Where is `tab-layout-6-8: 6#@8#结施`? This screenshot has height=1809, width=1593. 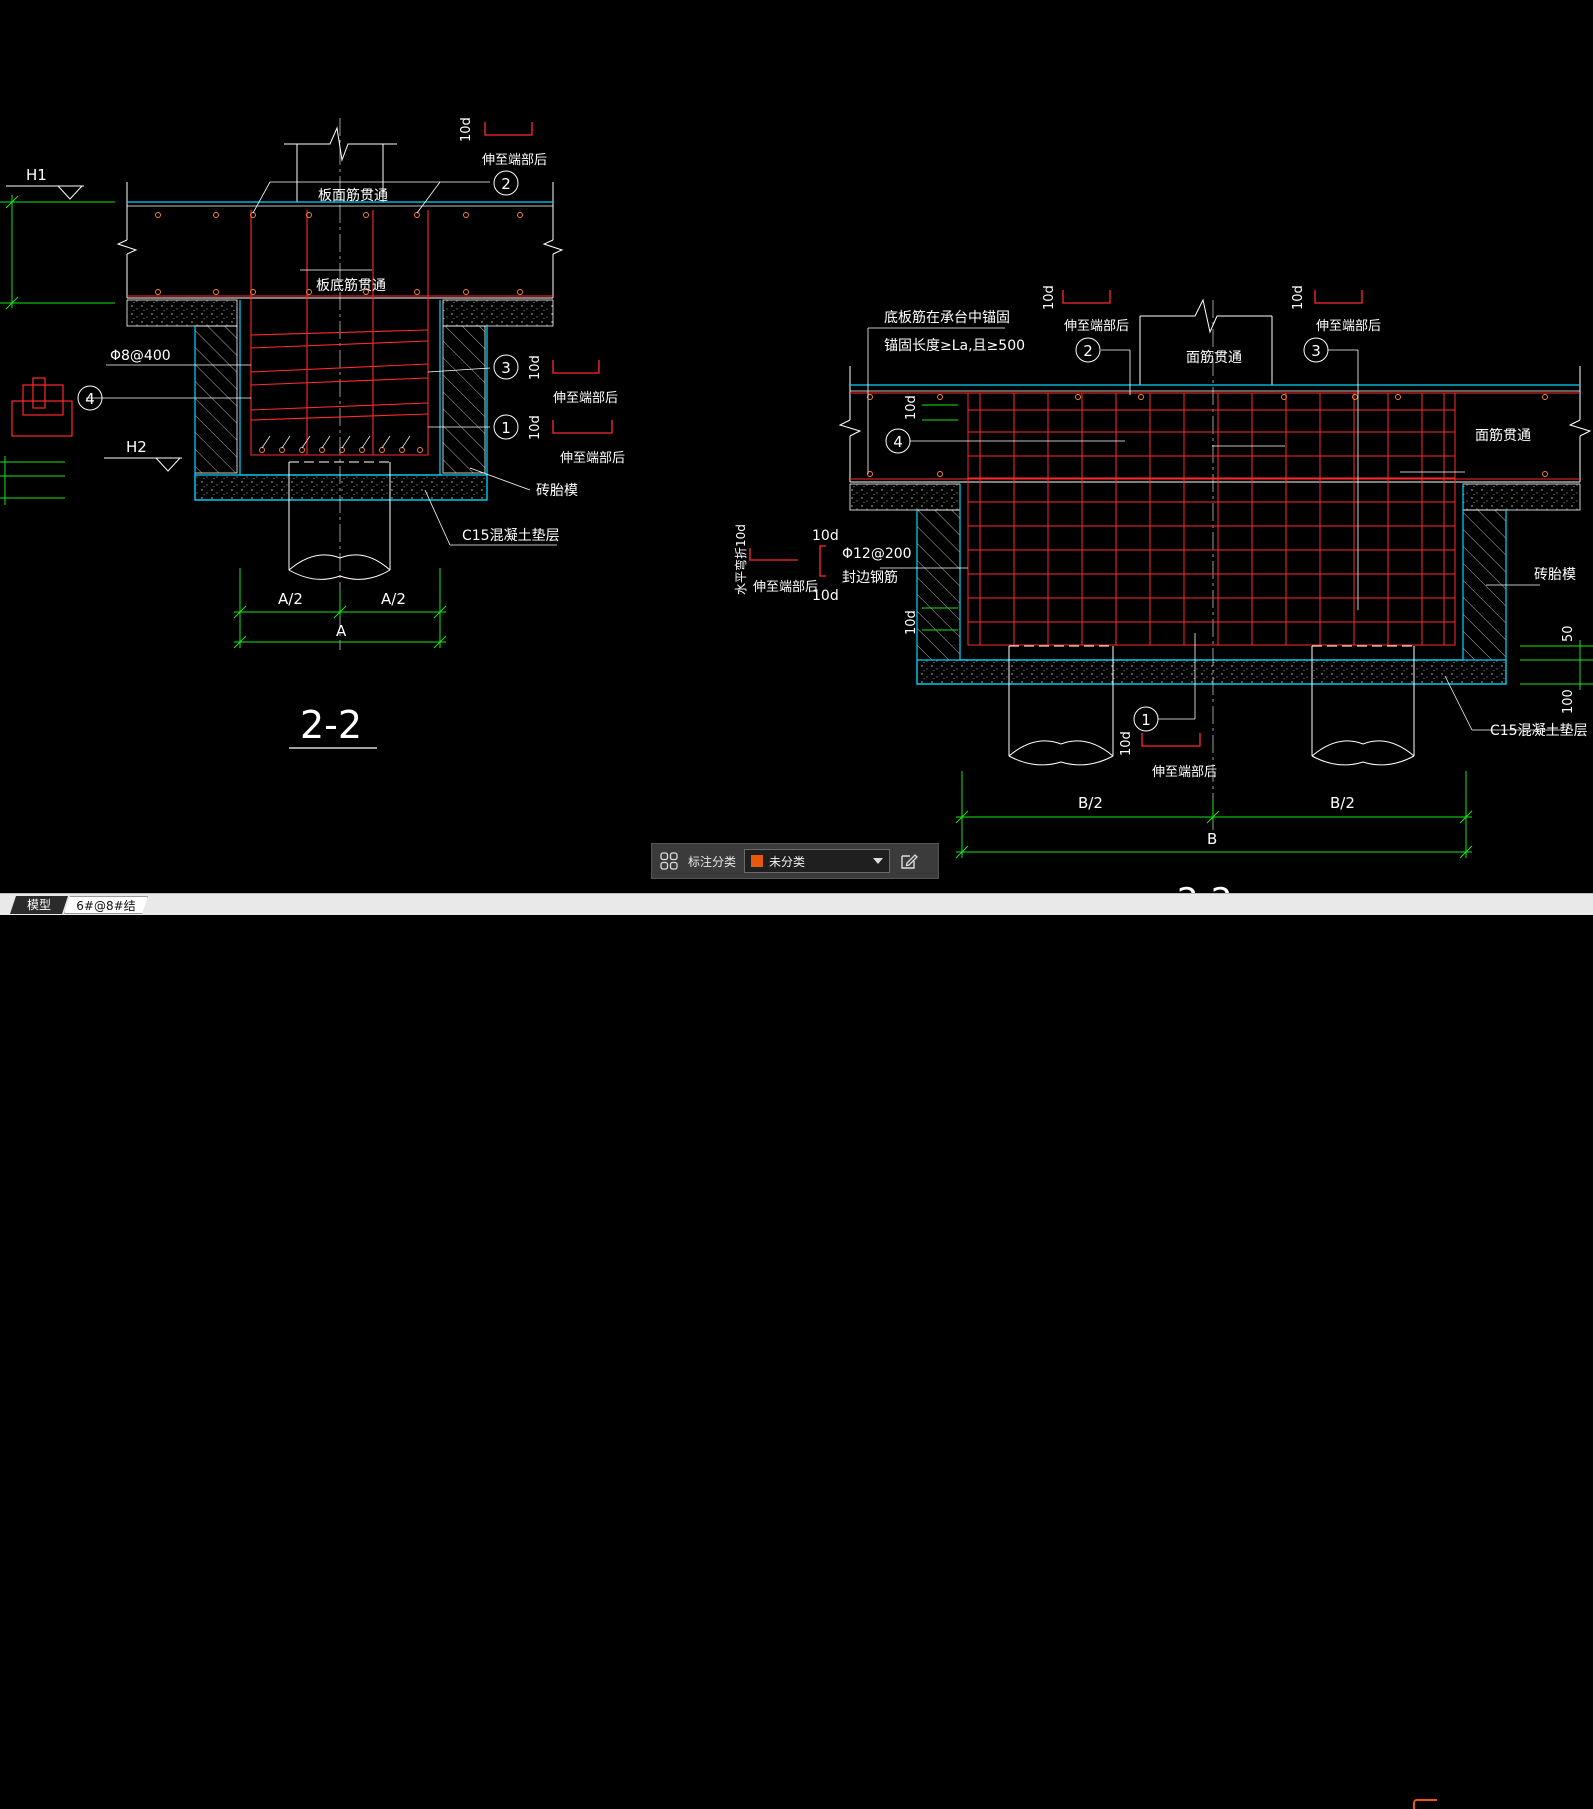
tab-layout-6-8: 6#@8#结施 is located at coordinates (106, 905).